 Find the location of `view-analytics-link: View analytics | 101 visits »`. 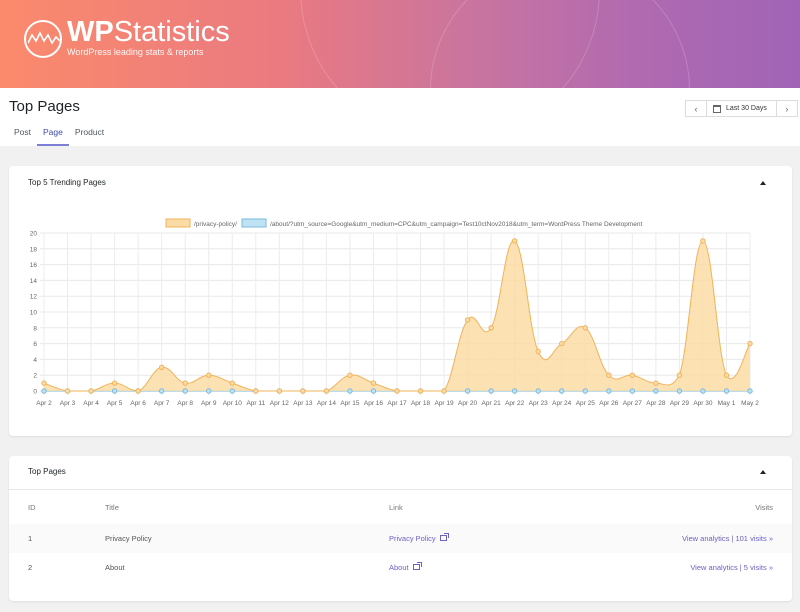

view-analytics-link: View analytics | 101 visits » is located at coordinates (727, 538).